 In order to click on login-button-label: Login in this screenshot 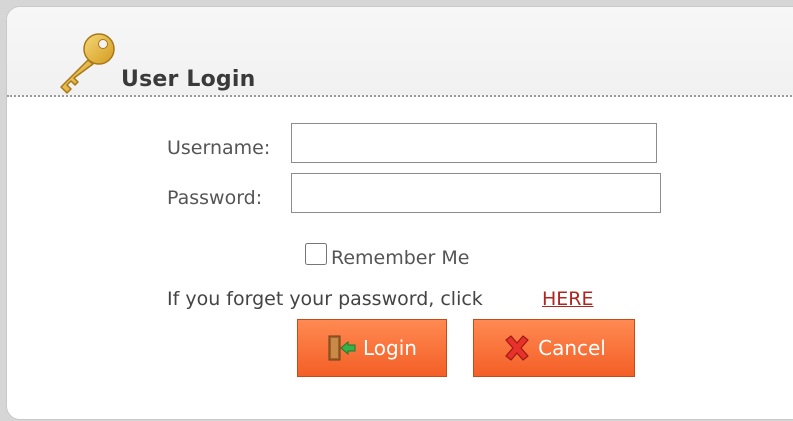, I will do `click(390, 348)`.